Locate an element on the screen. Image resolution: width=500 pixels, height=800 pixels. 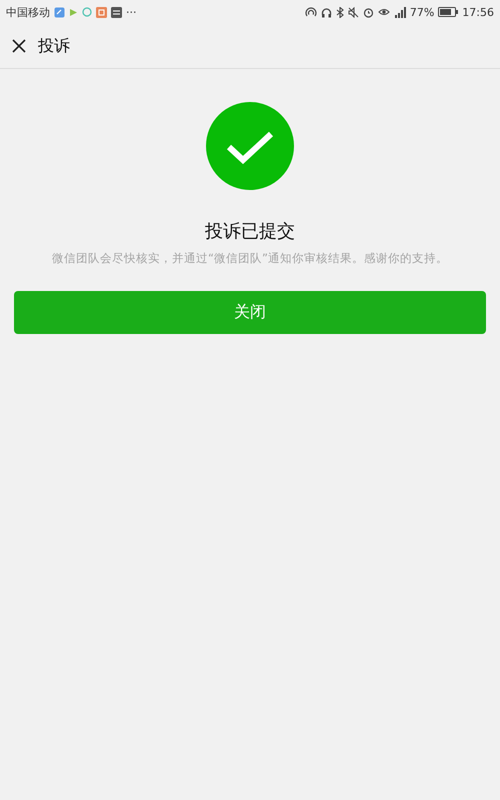
headphones-icon is located at coordinates (326, 12).